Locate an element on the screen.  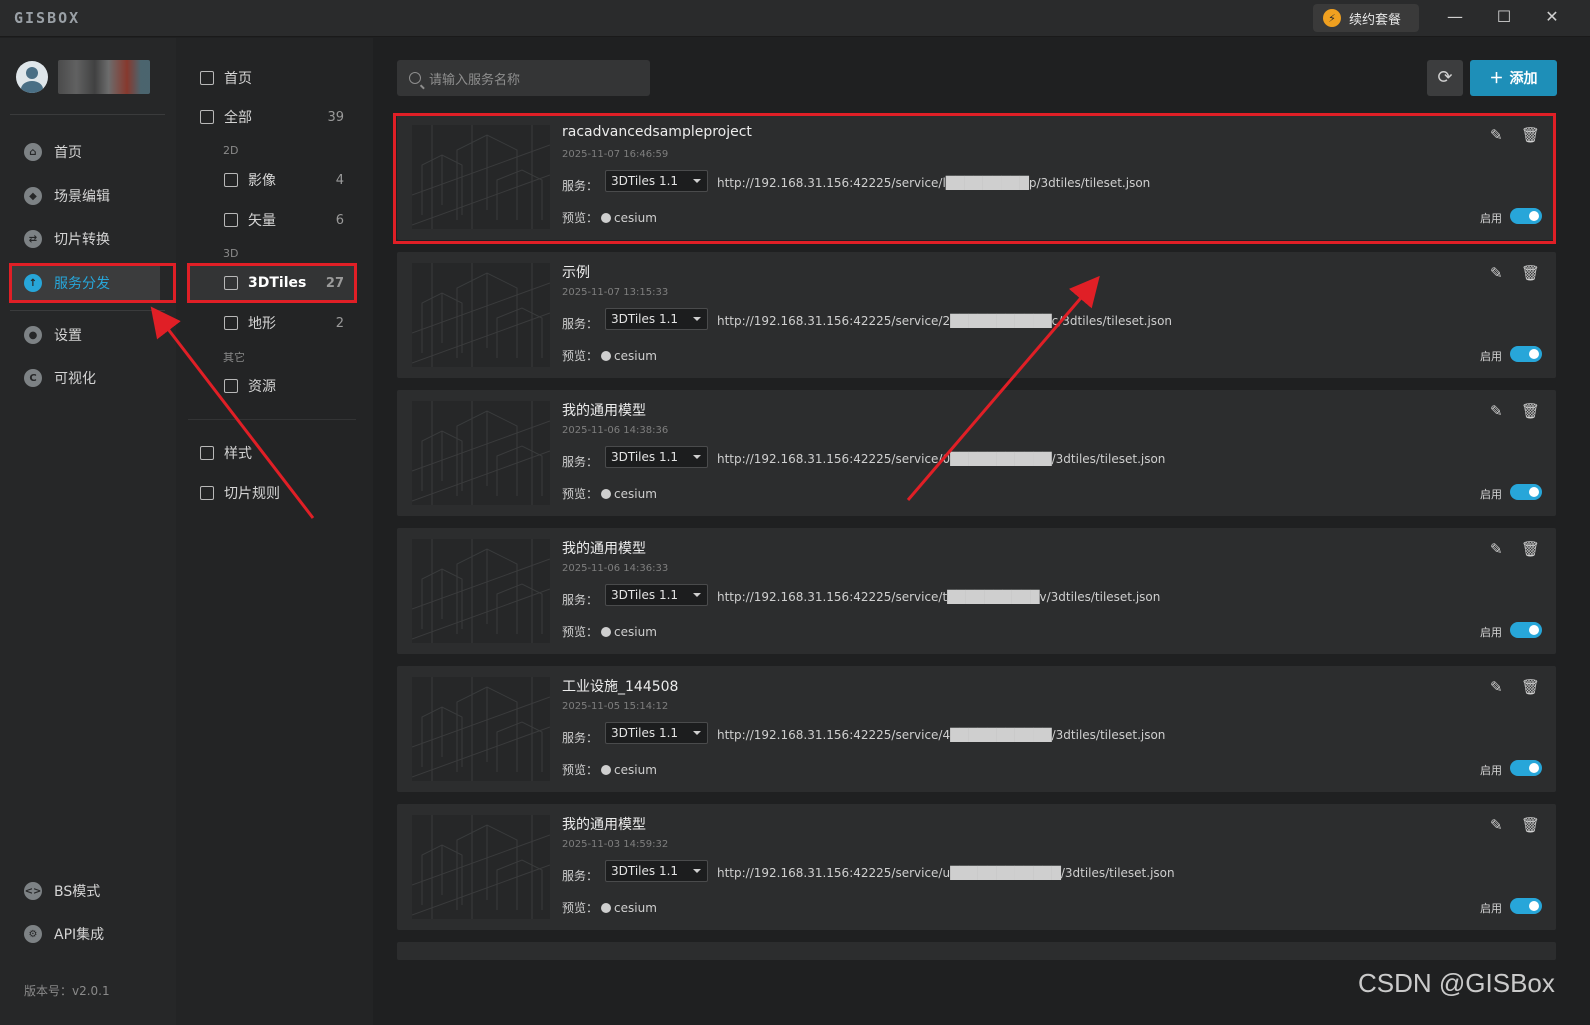
sidebar-item-label: 场景编辑 is located at coordinates (82, 197).